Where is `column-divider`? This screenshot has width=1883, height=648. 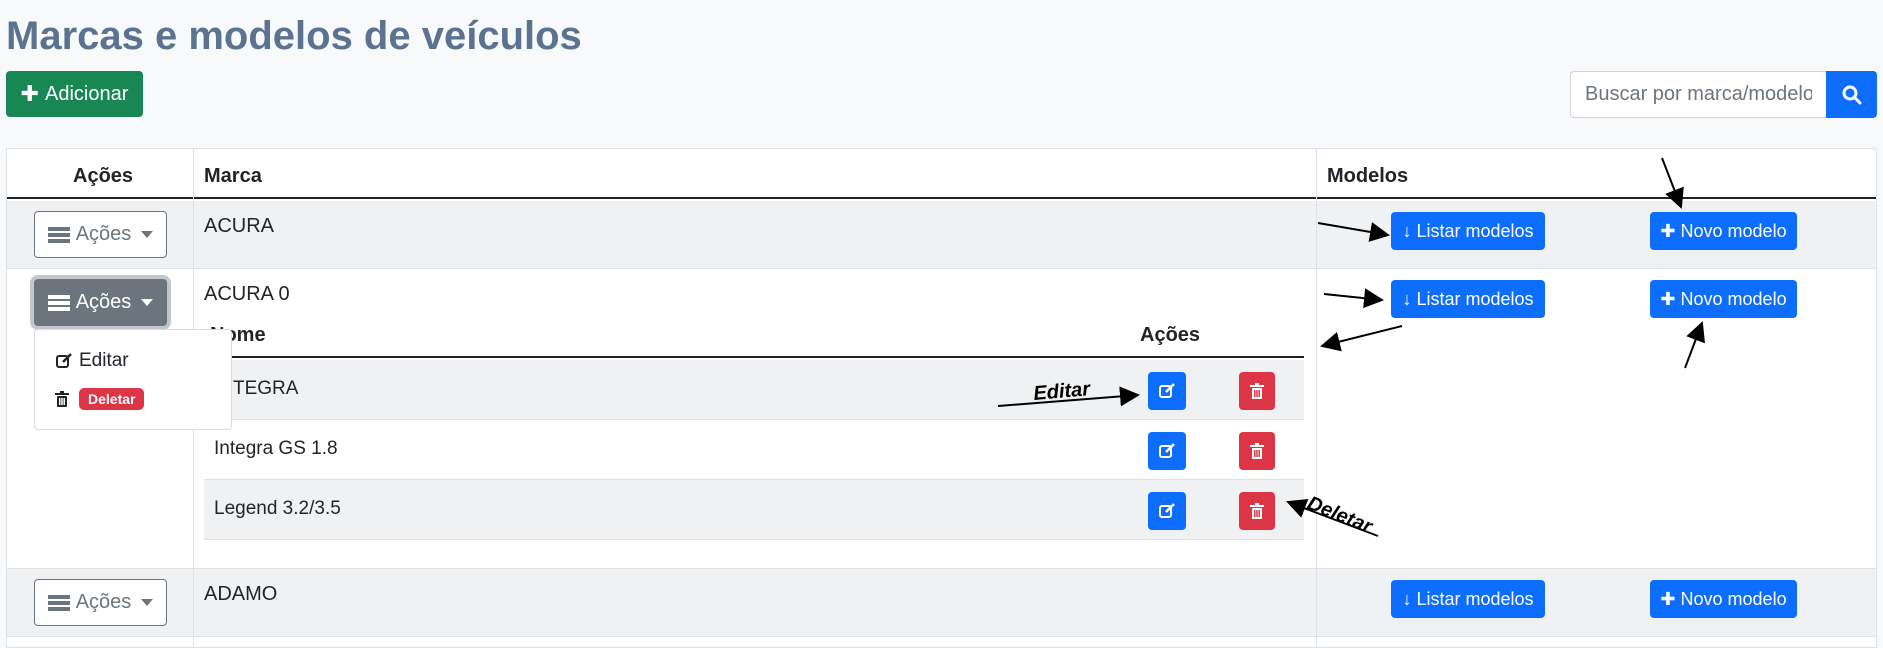
column-divider is located at coordinates (1316, 398).